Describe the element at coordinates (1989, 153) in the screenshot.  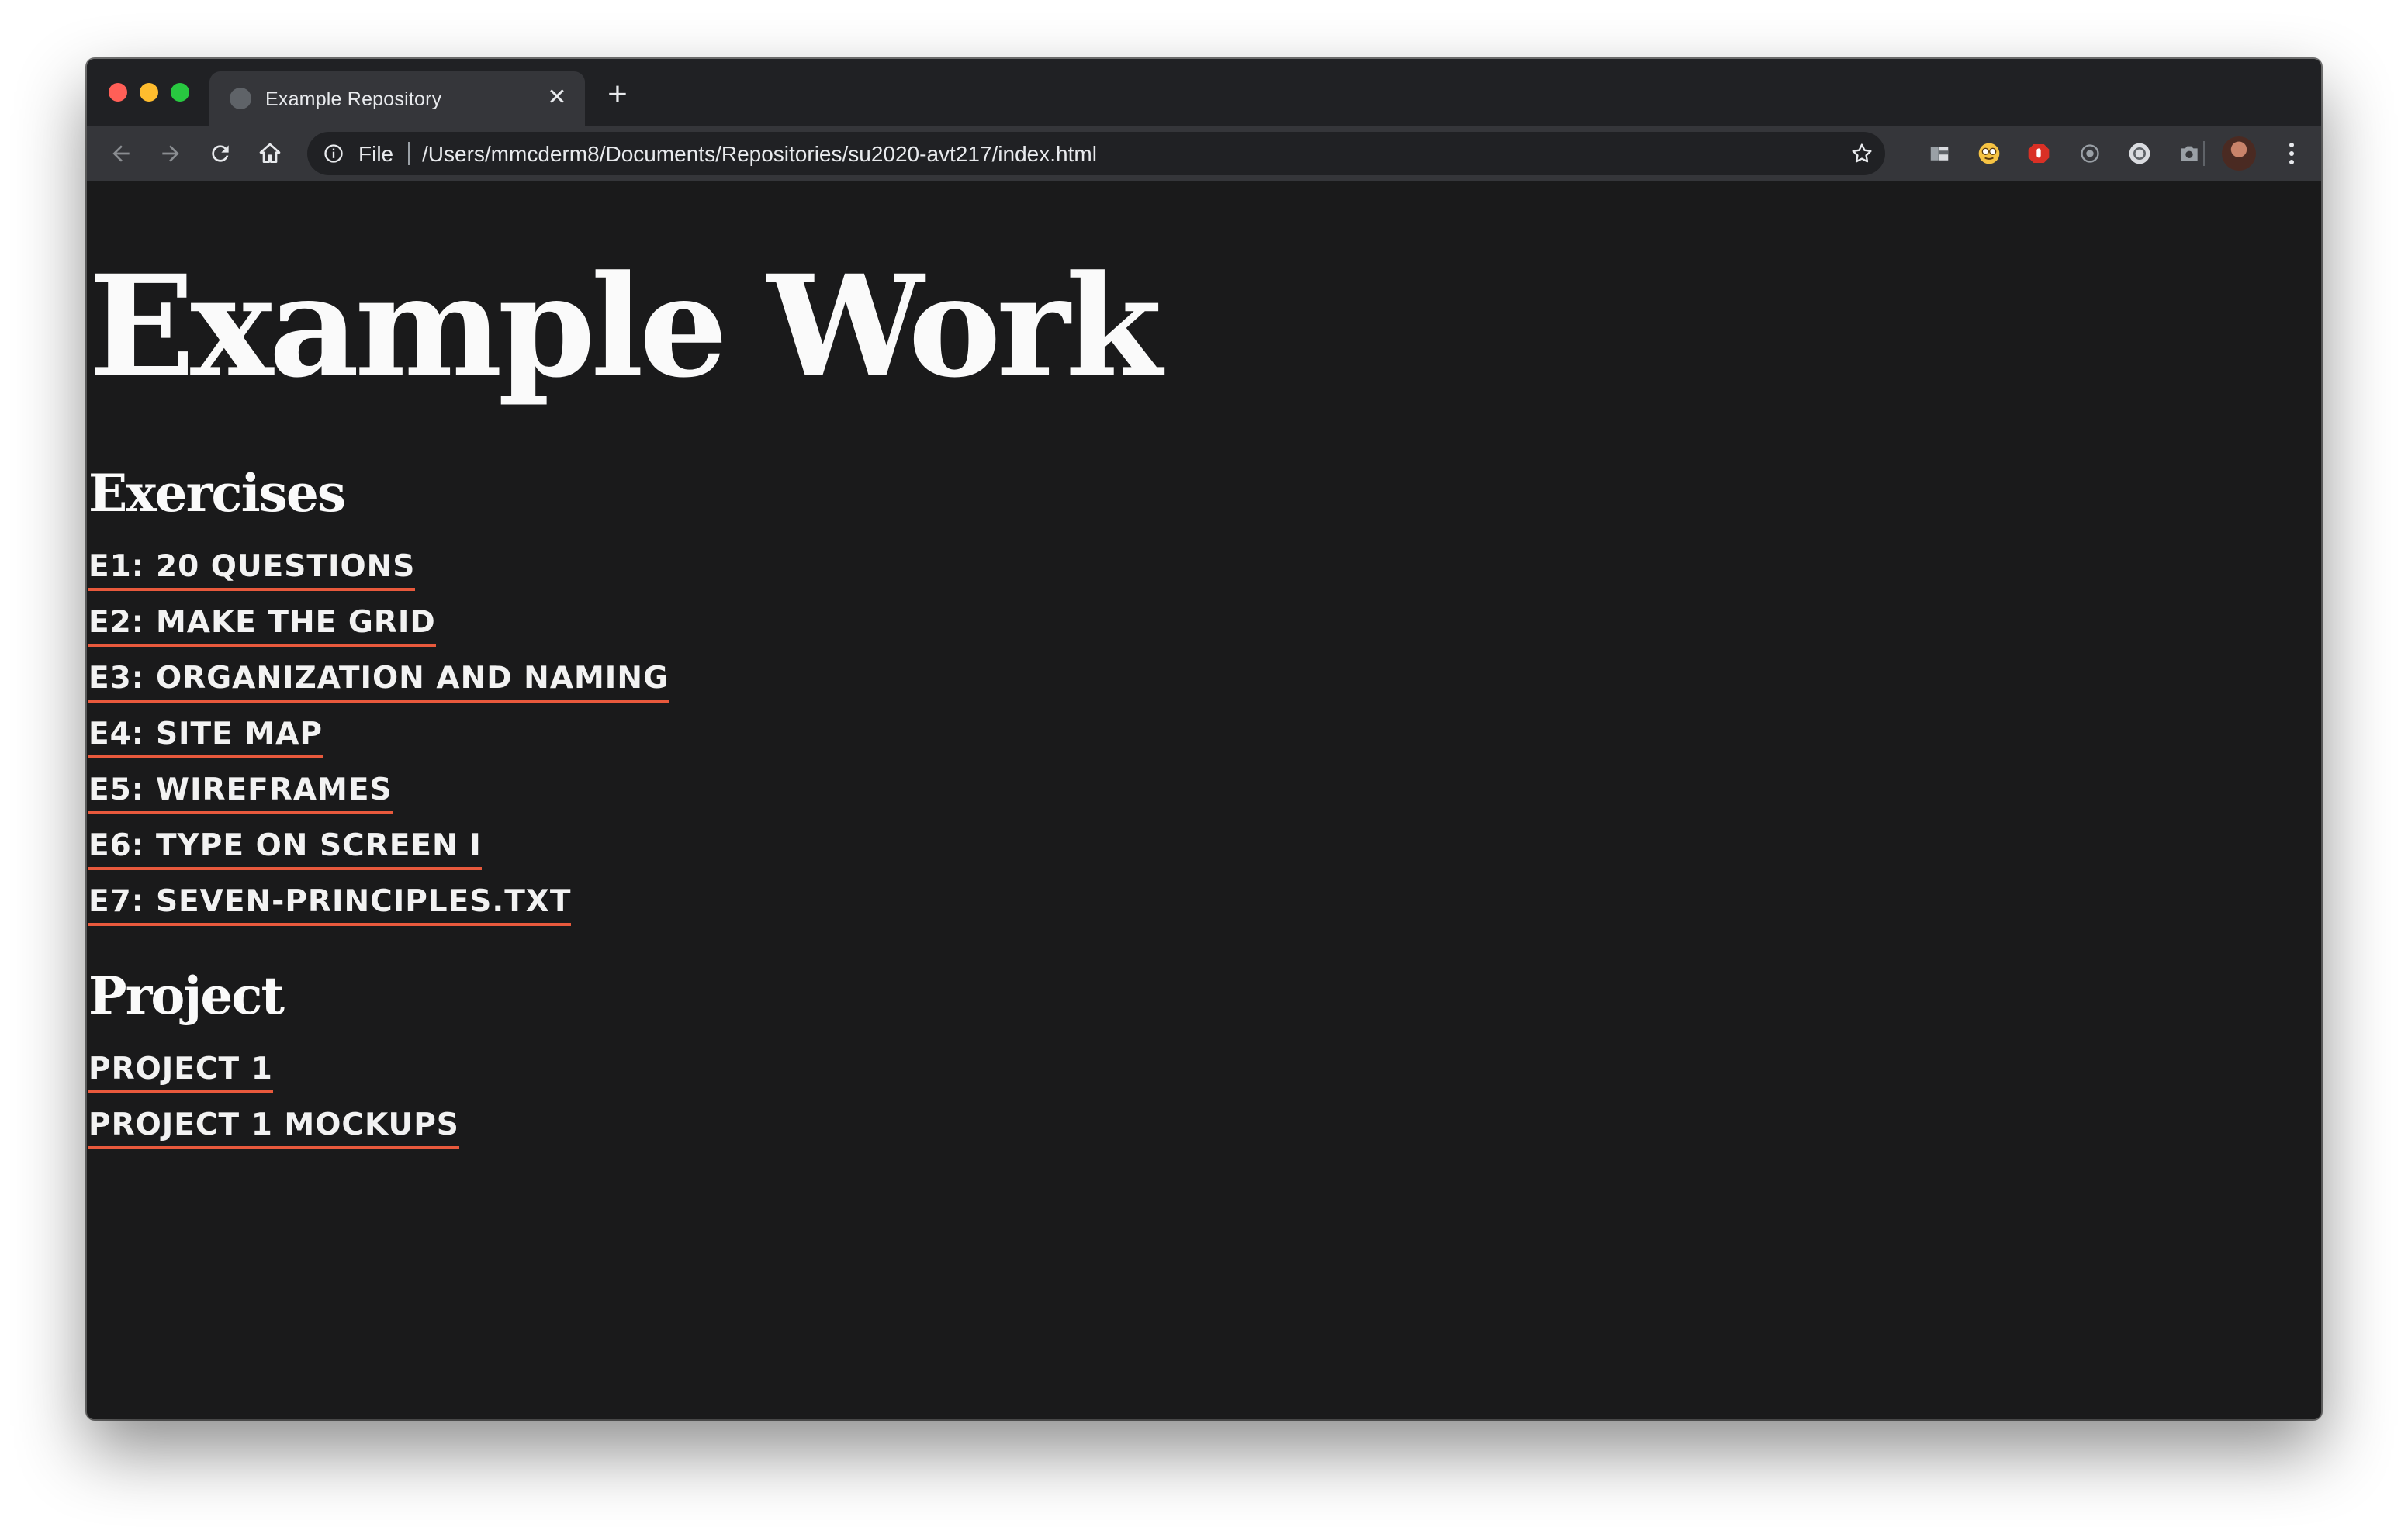
I see `emoji-extension-icon` at that location.